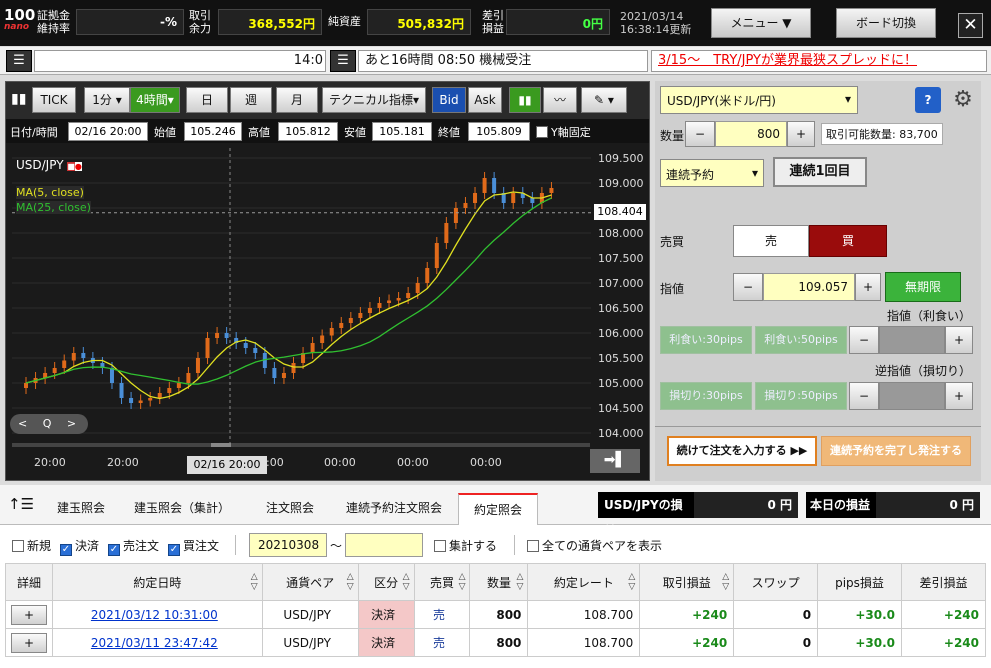  What do you see at coordinates (386, 582) in the screenshot?
I see `col-type: 区分 △ ▽` at bounding box center [386, 582].